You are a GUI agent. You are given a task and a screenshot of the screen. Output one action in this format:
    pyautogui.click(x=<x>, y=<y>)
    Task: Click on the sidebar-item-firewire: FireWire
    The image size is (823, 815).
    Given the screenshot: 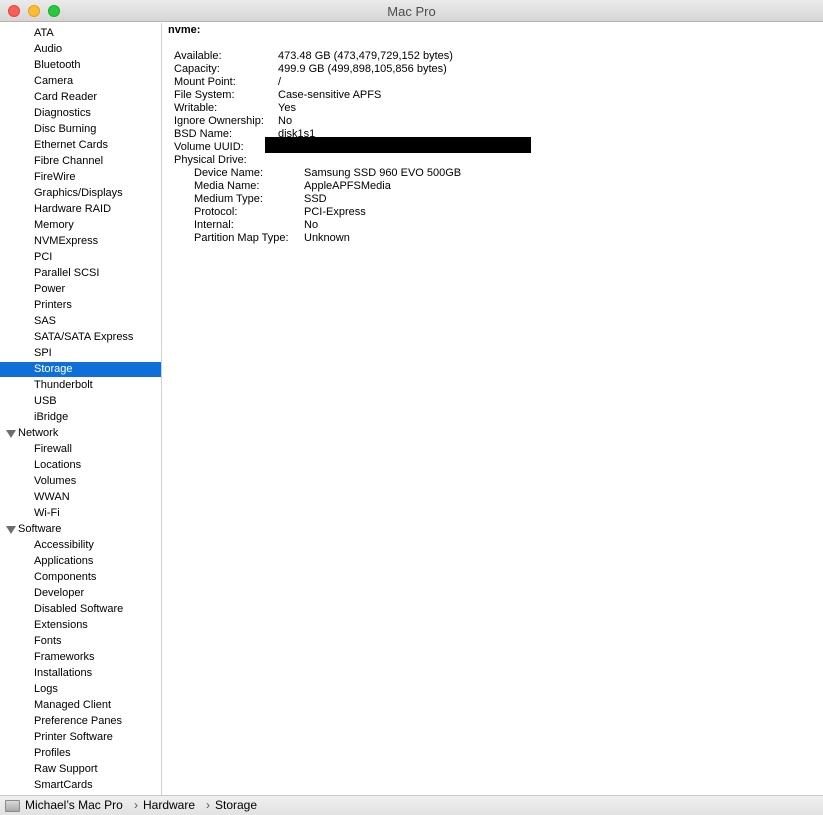 What is the action you would take?
    pyautogui.click(x=80, y=177)
    